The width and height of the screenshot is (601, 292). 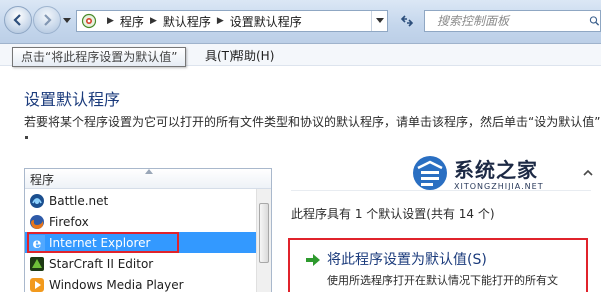 I want to click on back-button, so click(x=18, y=20).